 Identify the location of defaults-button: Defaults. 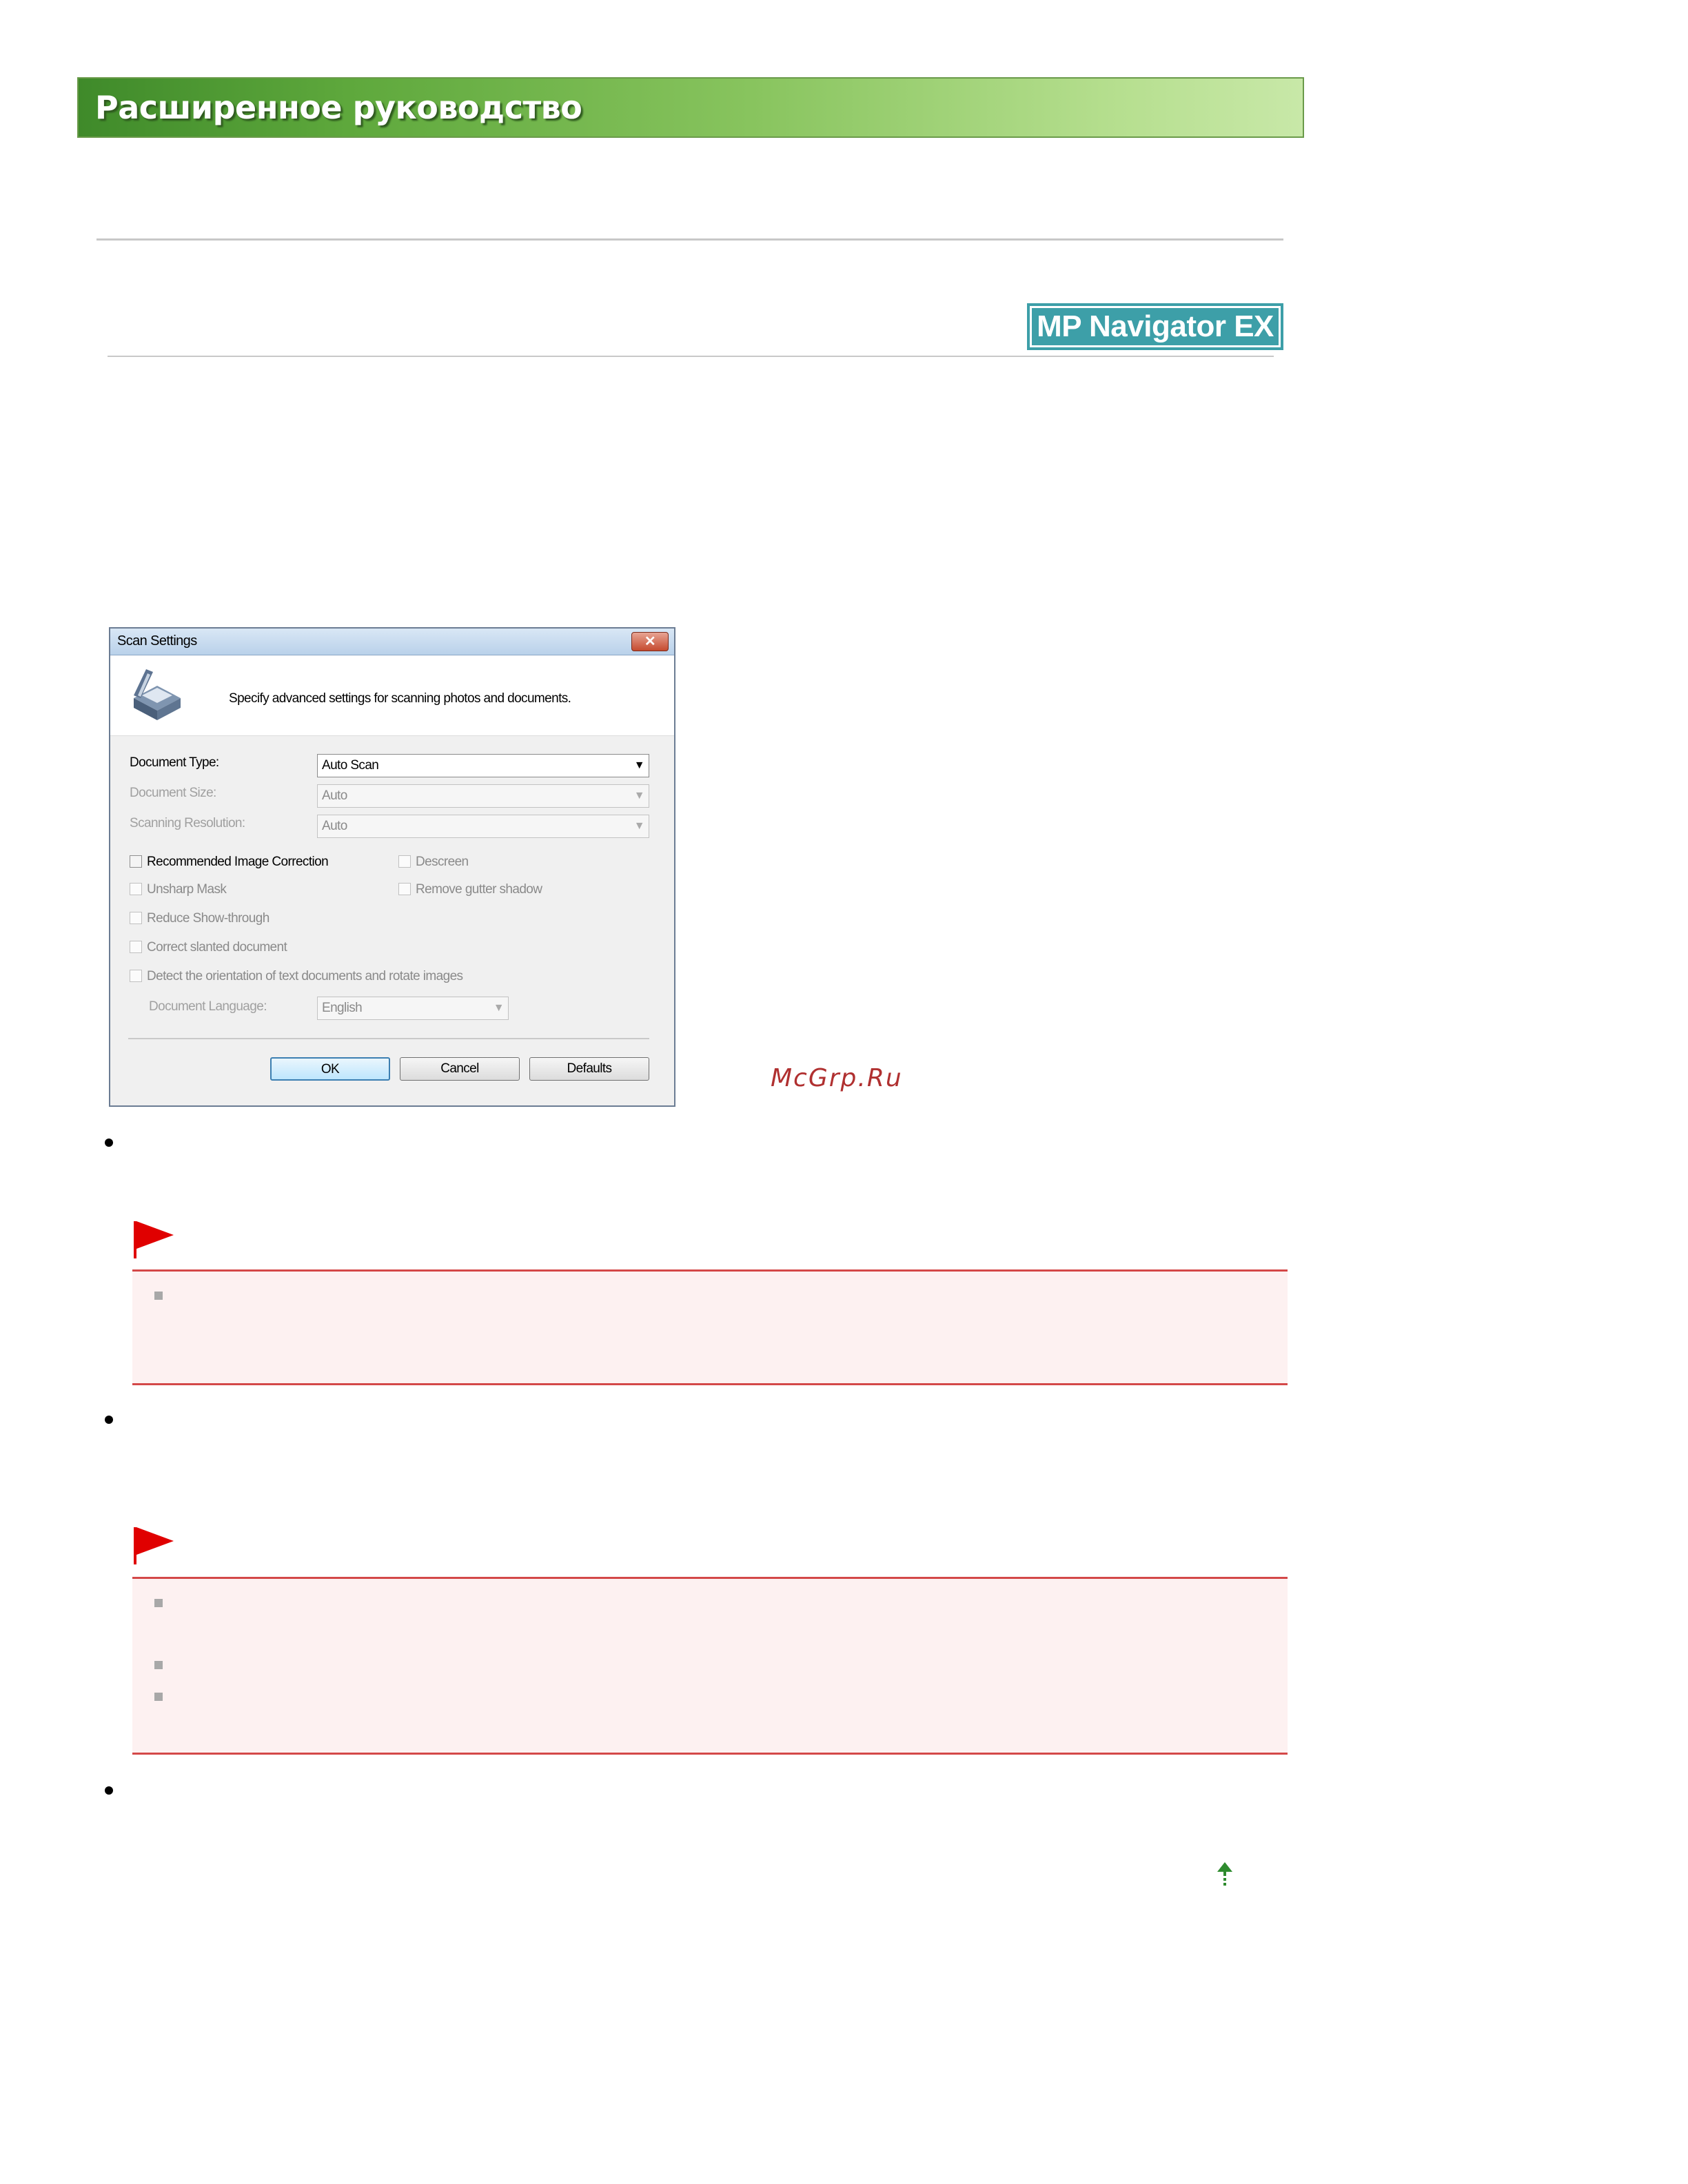
(589, 1069).